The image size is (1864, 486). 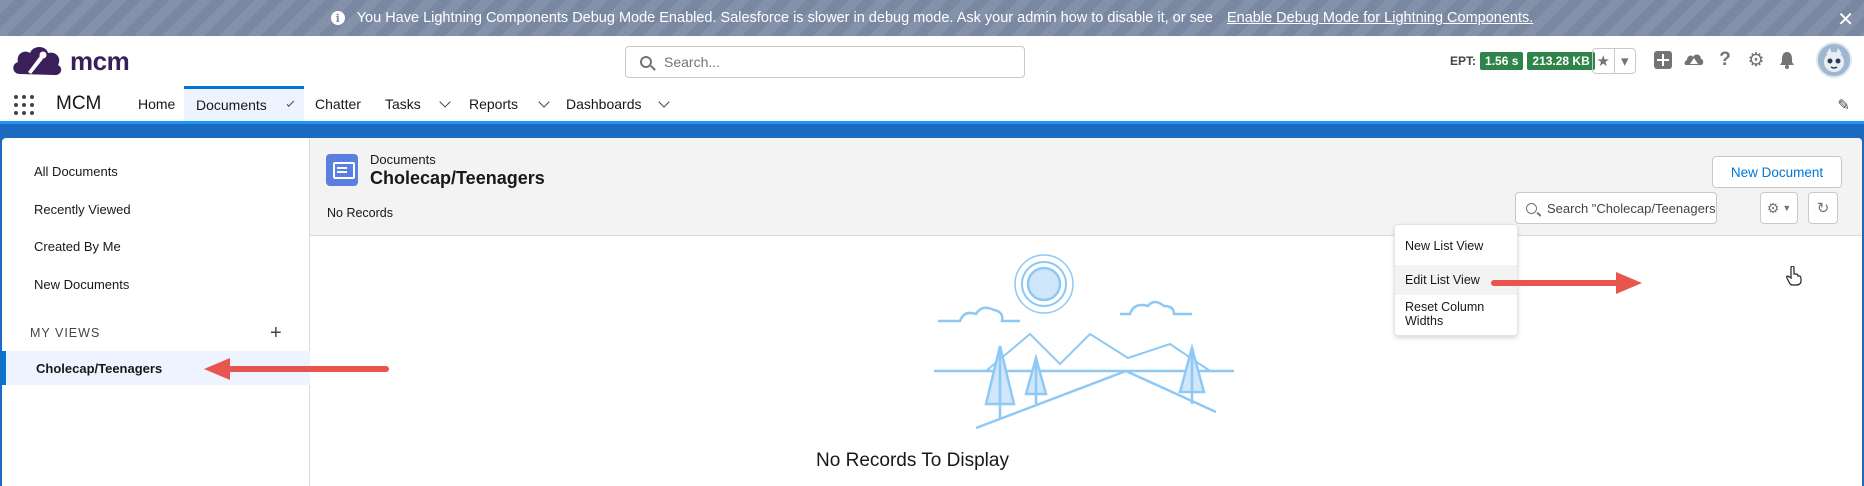 What do you see at coordinates (604, 103) in the screenshot?
I see `tab-label: Dashboards` at bounding box center [604, 103].